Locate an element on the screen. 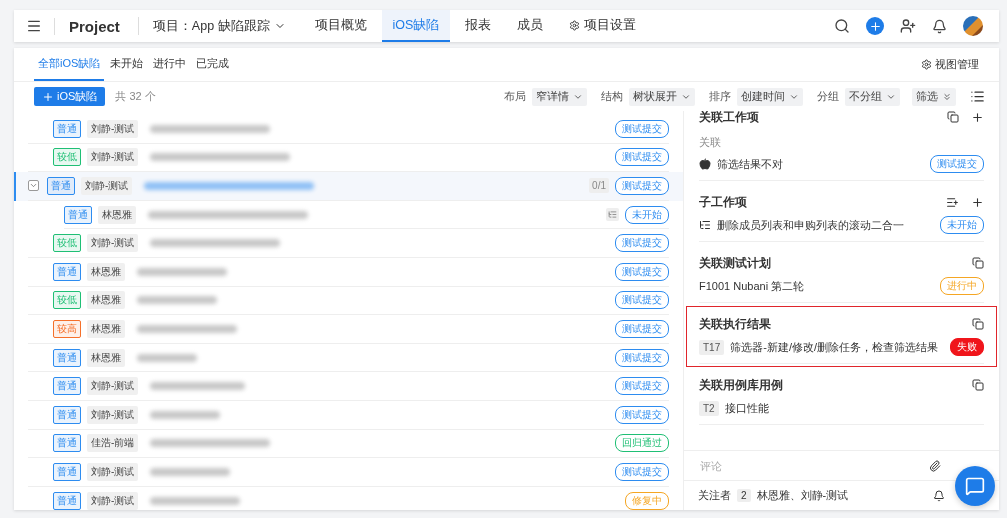 Image resolution: width=1007 pixels, height=518 pixels. control-select: 窄详情 is located at coordinates (559, 96).